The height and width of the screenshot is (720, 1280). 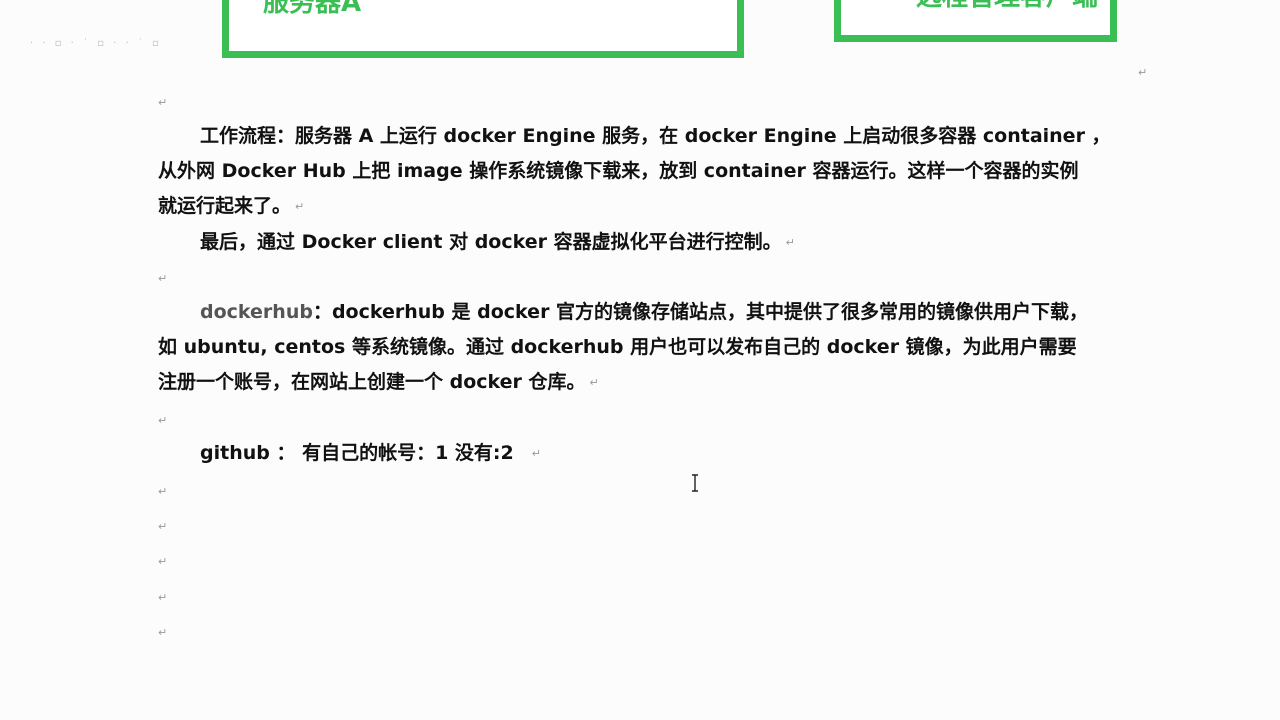 What do you see at coordinates (312, 9) in the screenshot?
I see `server-a-label: 服务器A` at bounding box center [312, 9].